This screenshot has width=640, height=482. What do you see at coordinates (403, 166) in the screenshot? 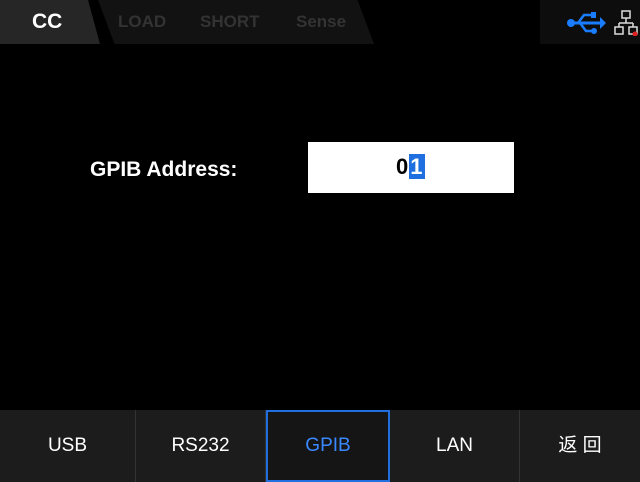
I see `address-digit: 0` at bounding box center [403, 166].